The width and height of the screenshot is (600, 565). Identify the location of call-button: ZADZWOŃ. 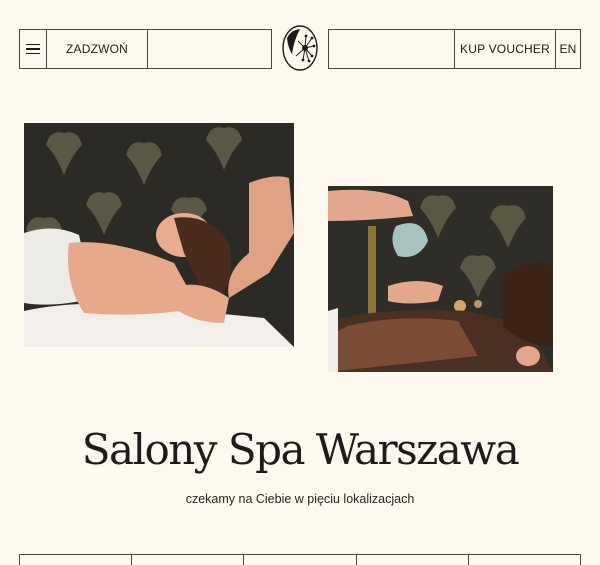
(97, 49).